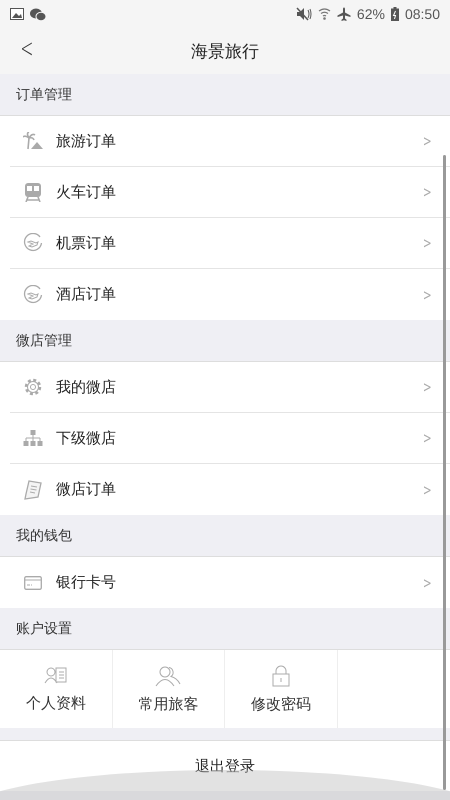  What do you see at coordinates (86, 387) in the screenshot?
I see `item-label: 我的微店` at bounding box center [86, 387].